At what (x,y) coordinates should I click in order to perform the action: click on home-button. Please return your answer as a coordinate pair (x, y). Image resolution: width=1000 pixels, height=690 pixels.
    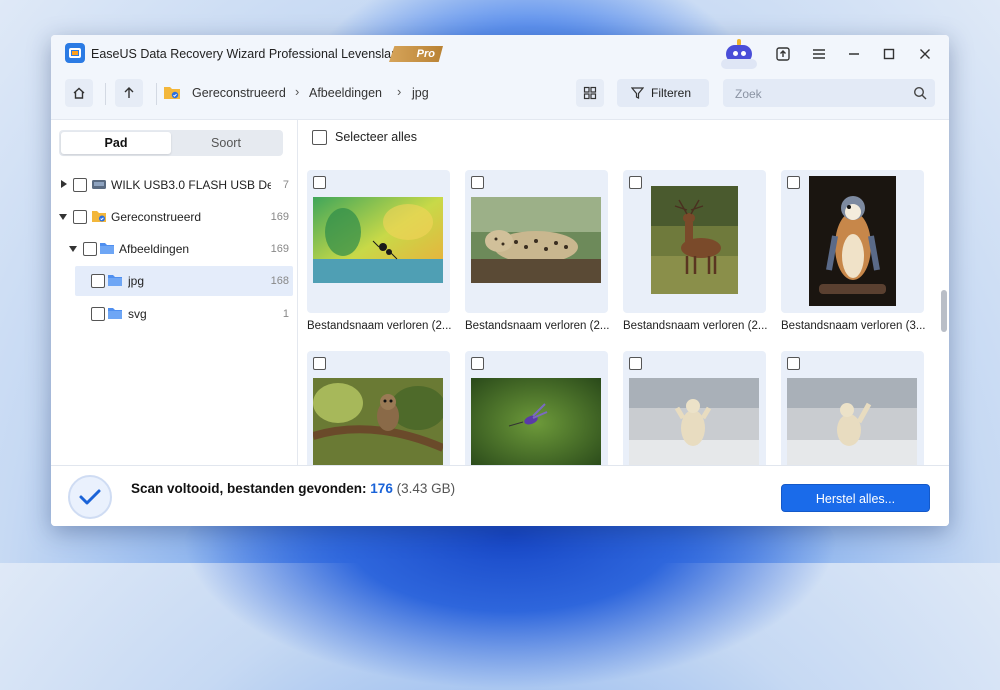
    Looking at the image, I should click on (79, 93).